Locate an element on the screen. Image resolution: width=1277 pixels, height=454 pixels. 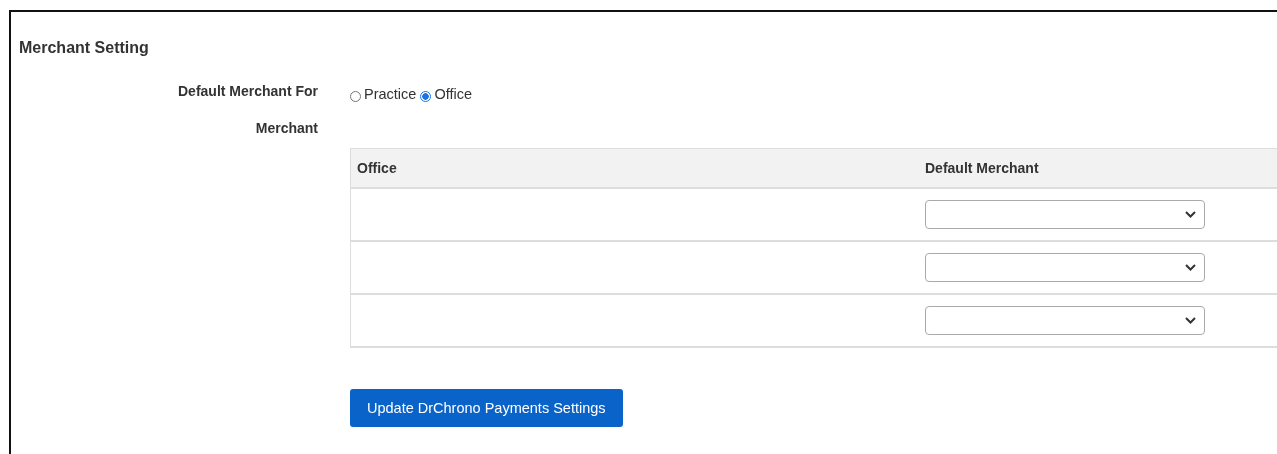
section-title: Merchant Setting is located at coordinates (84, 48).